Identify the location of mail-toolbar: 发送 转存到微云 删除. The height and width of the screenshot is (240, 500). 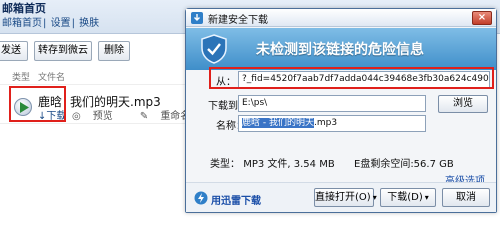
(92, 51).